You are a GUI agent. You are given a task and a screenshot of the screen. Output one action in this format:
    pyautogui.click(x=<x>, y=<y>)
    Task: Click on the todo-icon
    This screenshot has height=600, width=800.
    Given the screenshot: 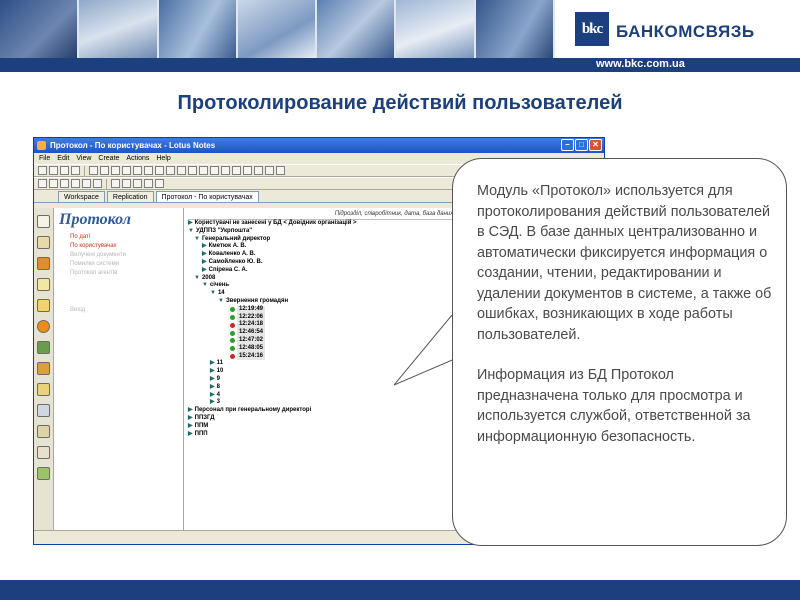 What is the action you would take?
    pyautogui.click(x=43, y=284)
    